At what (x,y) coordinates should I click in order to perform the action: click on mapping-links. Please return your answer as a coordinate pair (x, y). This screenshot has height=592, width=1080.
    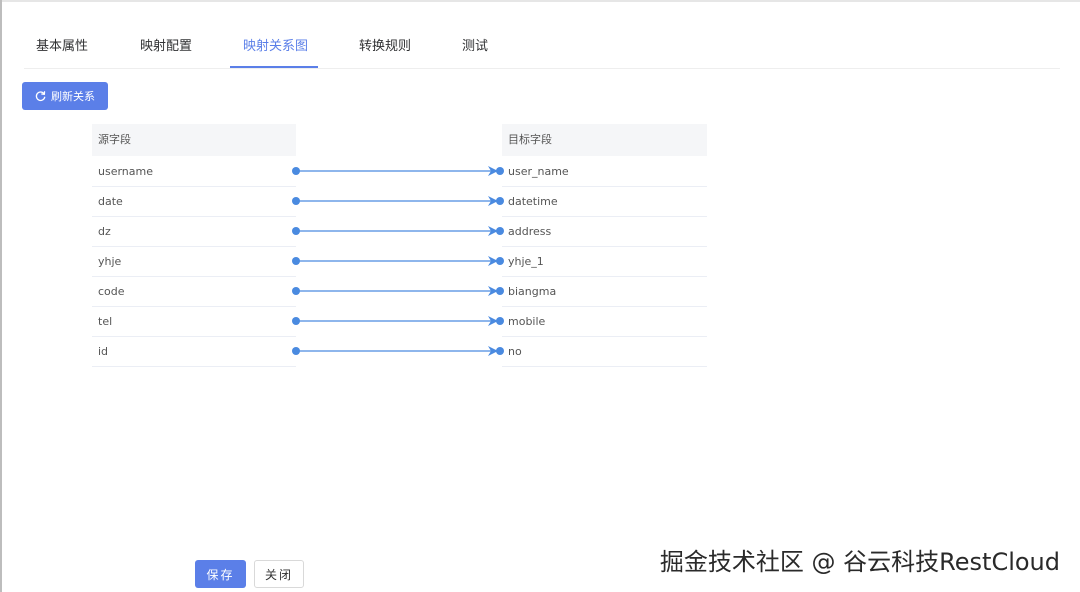
    Looking at the image, I should click on (398, 261).